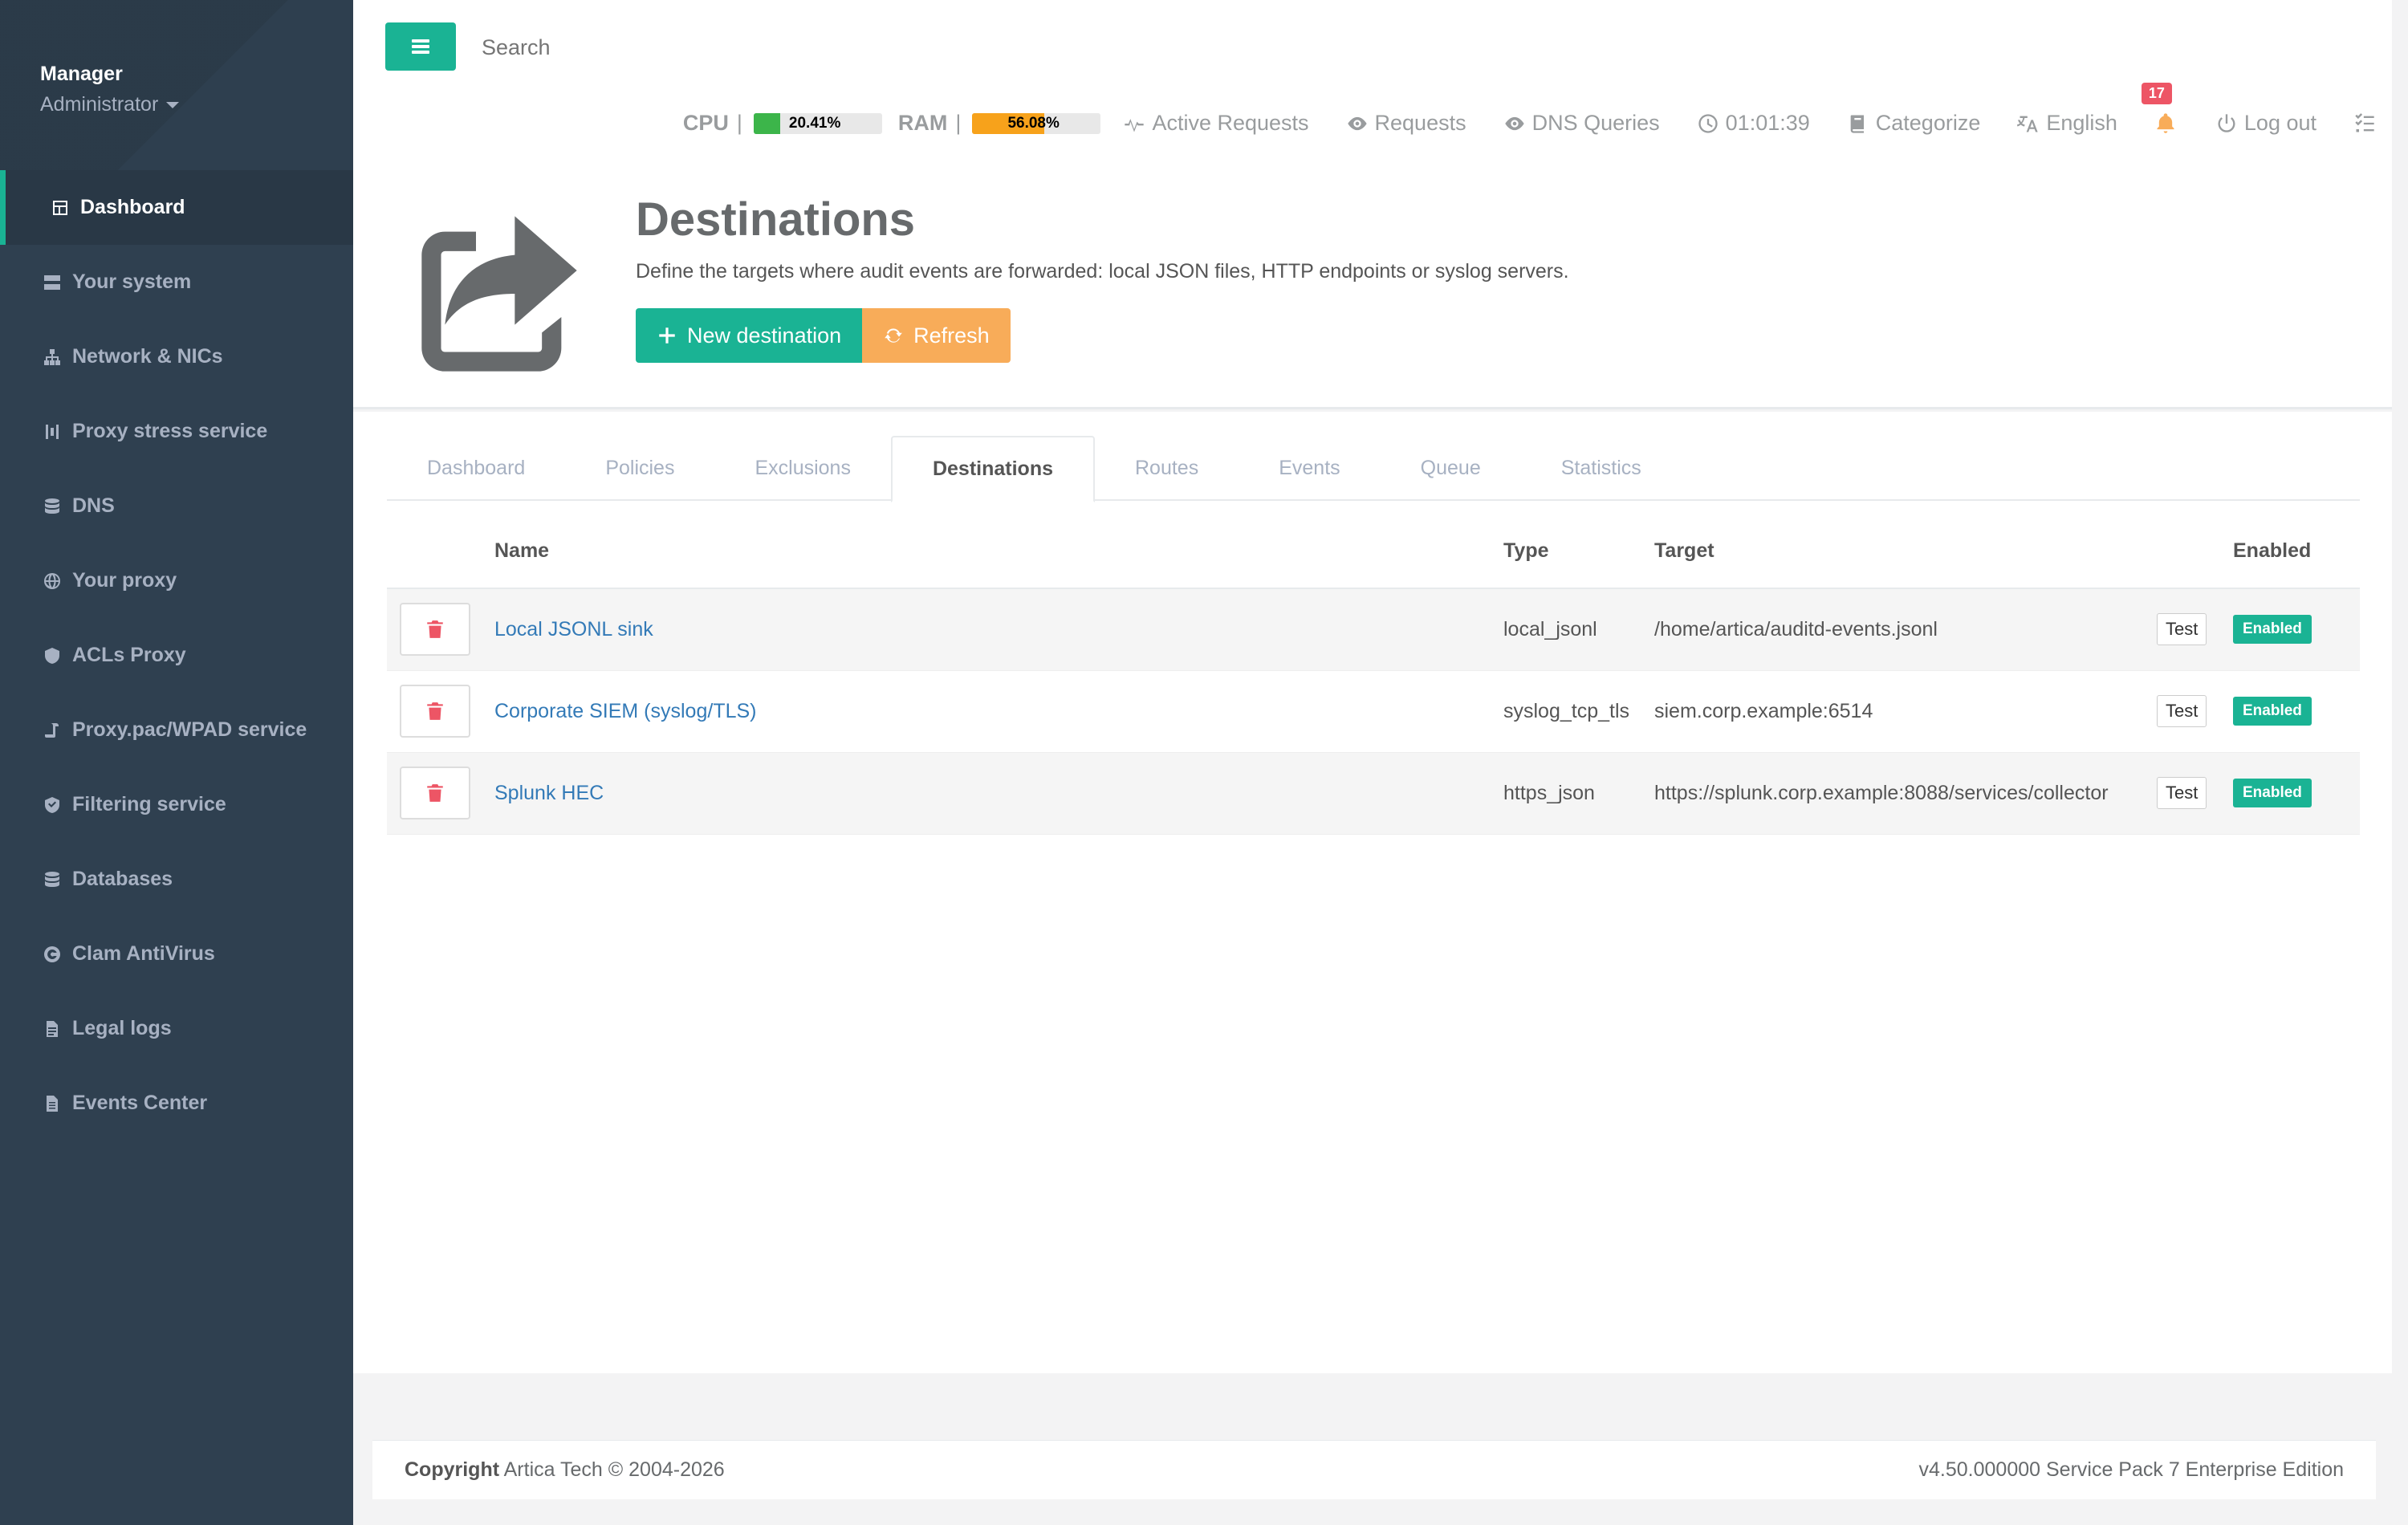 The image size is (2408, 1525). Describe the element at coordinates (1309, 469) in the screenshot. I see `tab-events: Events` at that location.